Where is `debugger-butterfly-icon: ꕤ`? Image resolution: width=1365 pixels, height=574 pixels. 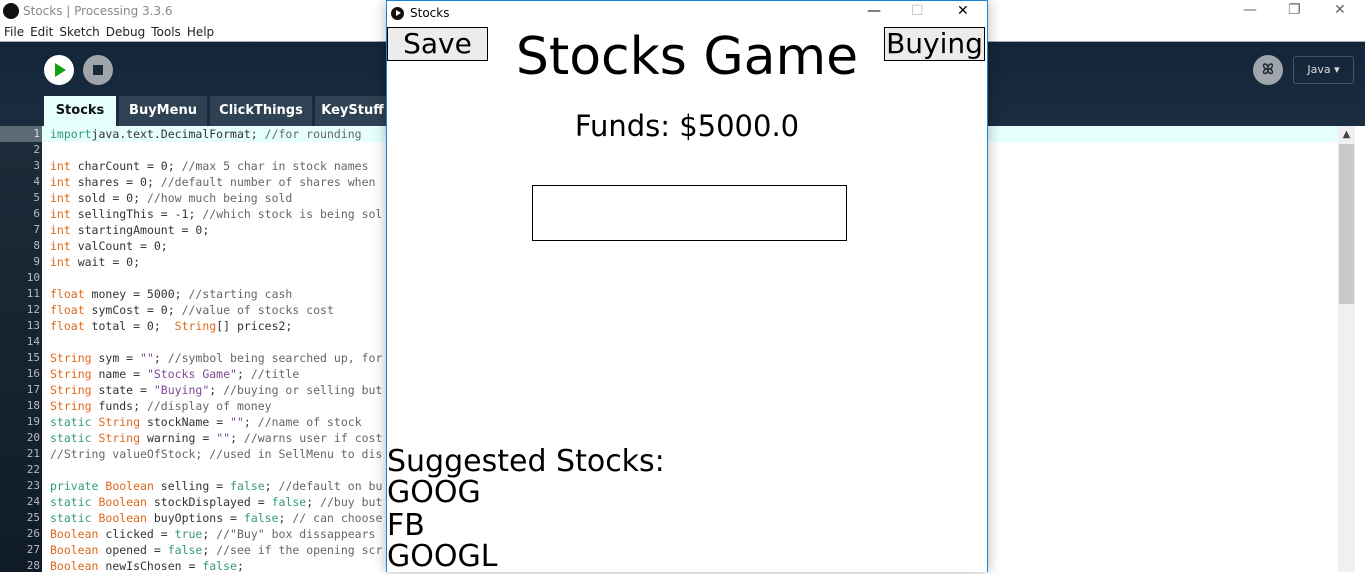
debugger-butterfly-icon: ꕤ is located at coordinates (1268, 70).